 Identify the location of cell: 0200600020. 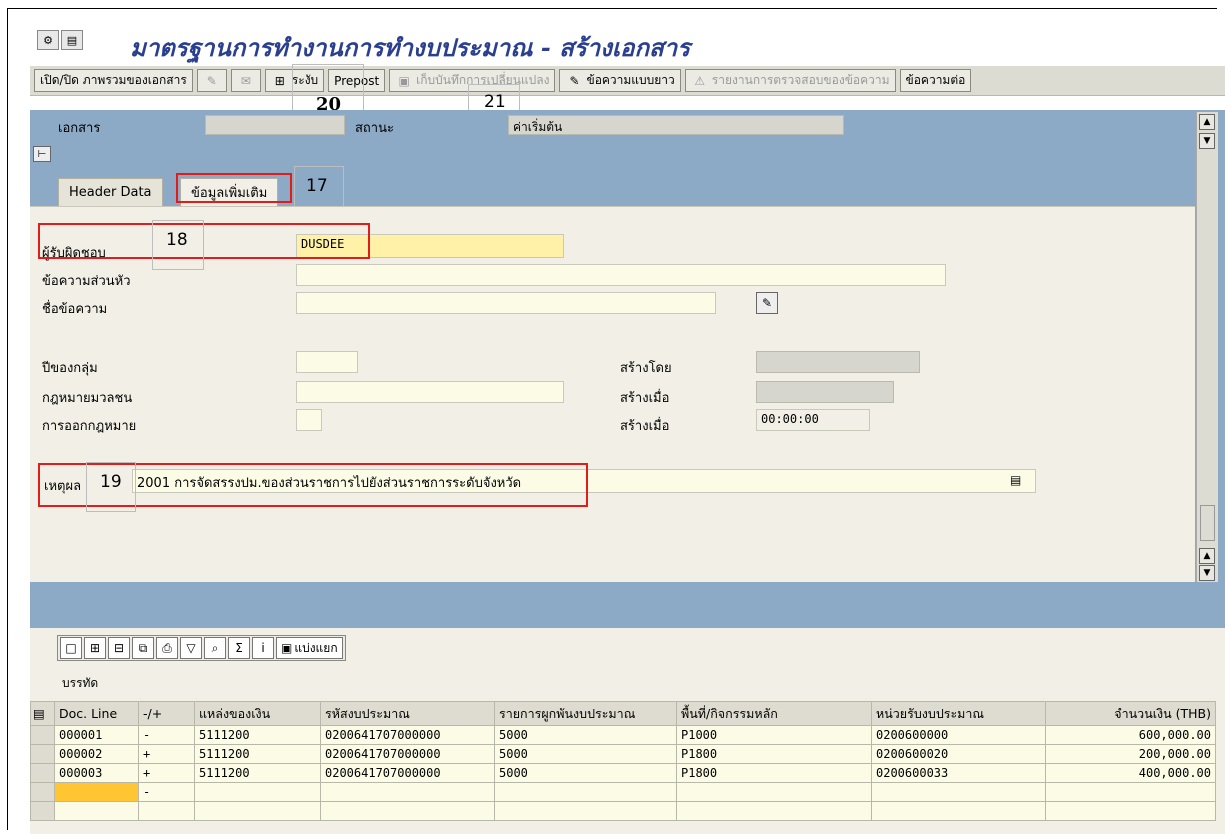
(958, 754).